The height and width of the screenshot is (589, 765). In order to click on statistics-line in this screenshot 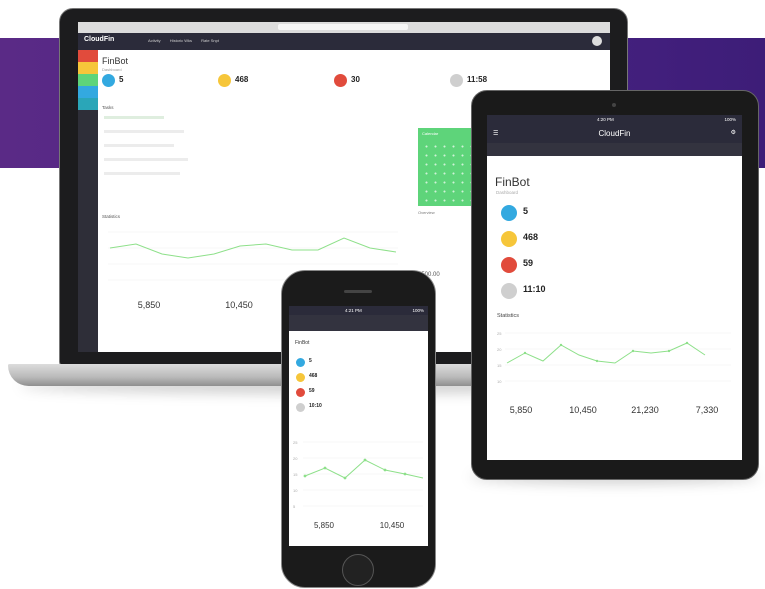, I will do `click(606, 353)`.